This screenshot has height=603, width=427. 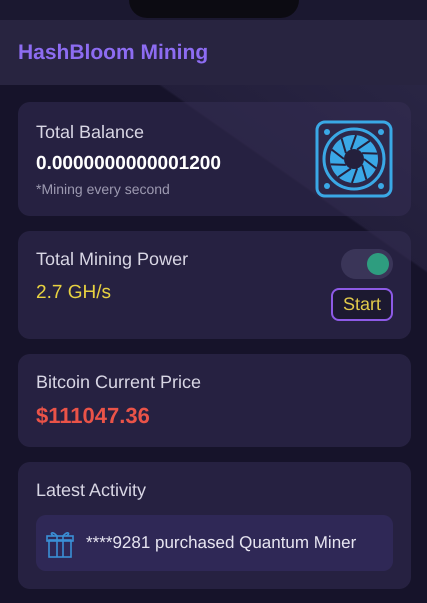 What do you see at coordinates (92, 490) in the screenshot?
I see `activity-title: Latest Activity` at bounding box center [92, 490].